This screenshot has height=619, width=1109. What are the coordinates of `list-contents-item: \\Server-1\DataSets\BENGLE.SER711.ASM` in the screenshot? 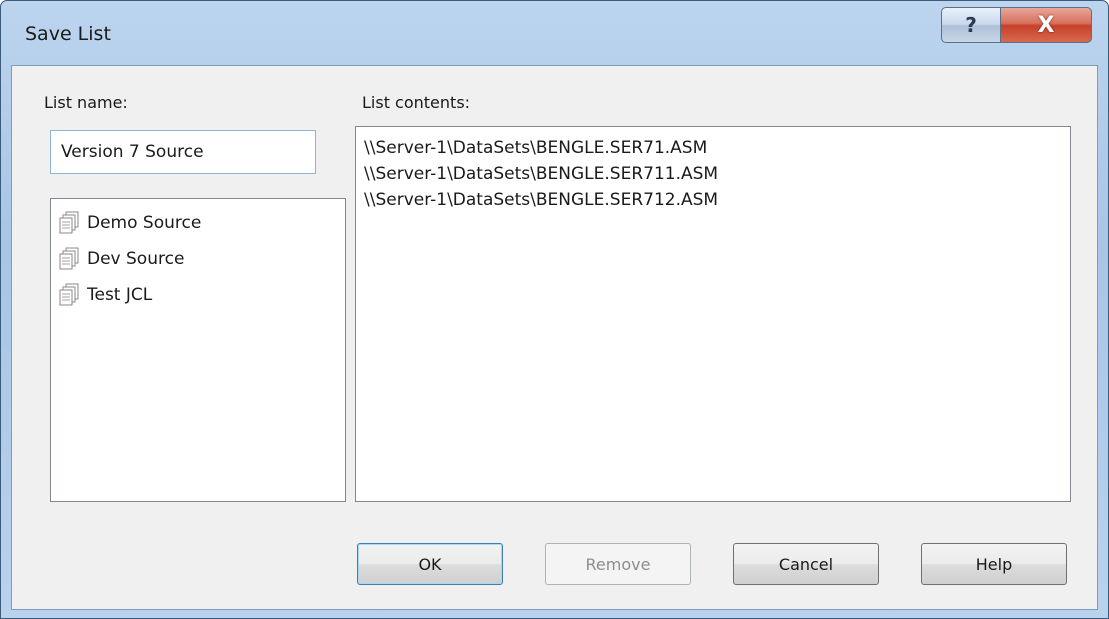 It's located at (713, 174).